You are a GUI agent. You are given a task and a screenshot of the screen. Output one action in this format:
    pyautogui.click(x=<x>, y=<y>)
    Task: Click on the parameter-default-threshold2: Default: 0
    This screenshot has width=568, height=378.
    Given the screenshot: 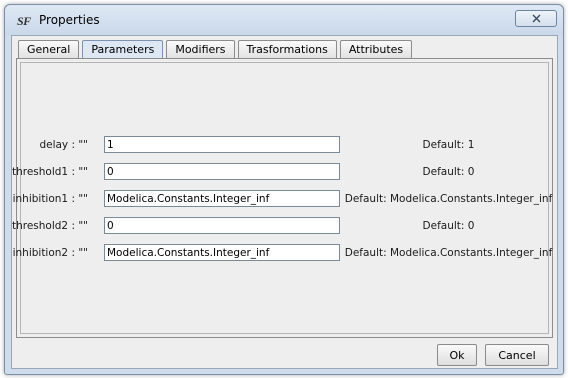 What is the action you would take?
    pyautogui.click(x=448, y=226)
    